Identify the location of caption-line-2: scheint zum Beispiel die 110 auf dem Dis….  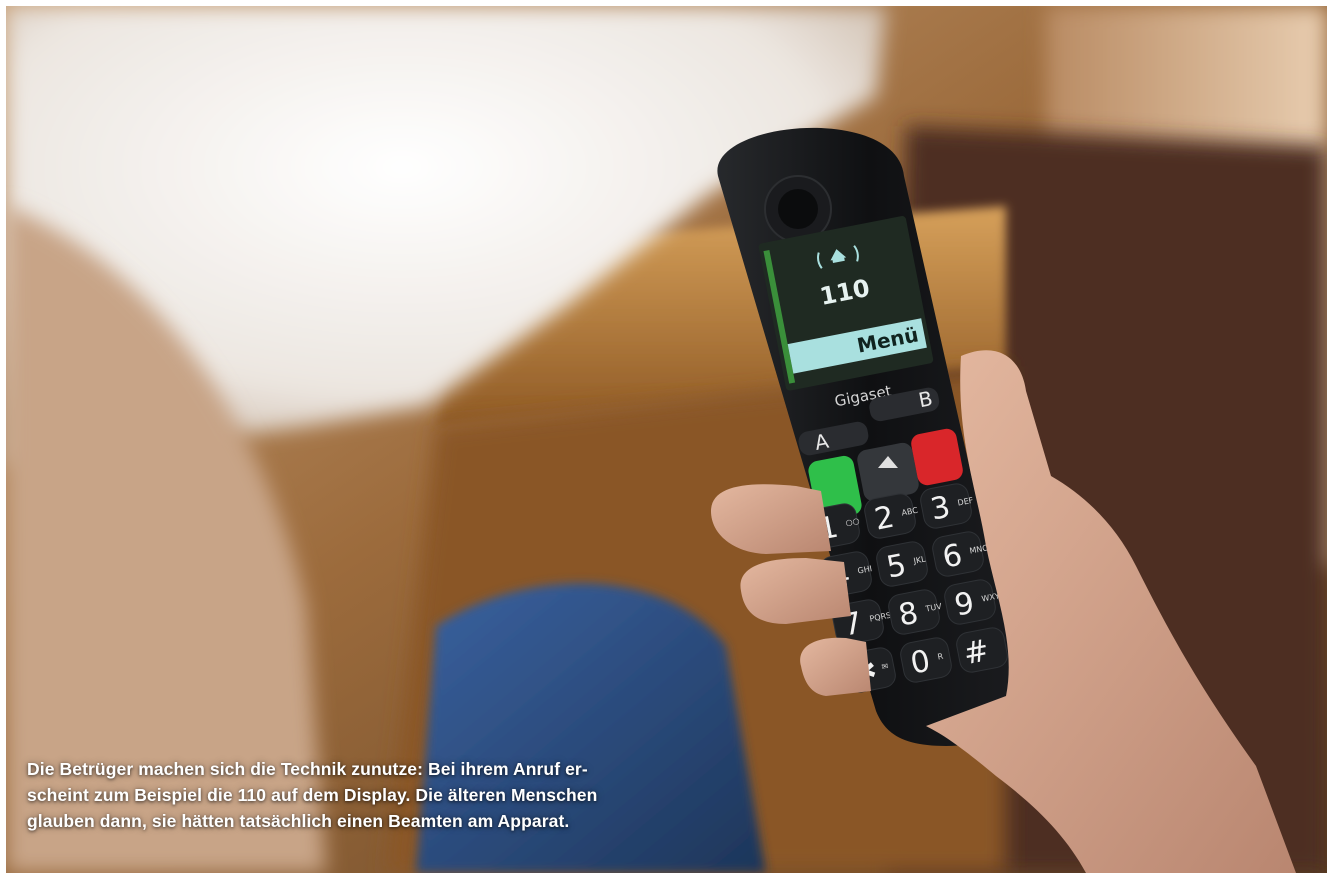
(312, 795).